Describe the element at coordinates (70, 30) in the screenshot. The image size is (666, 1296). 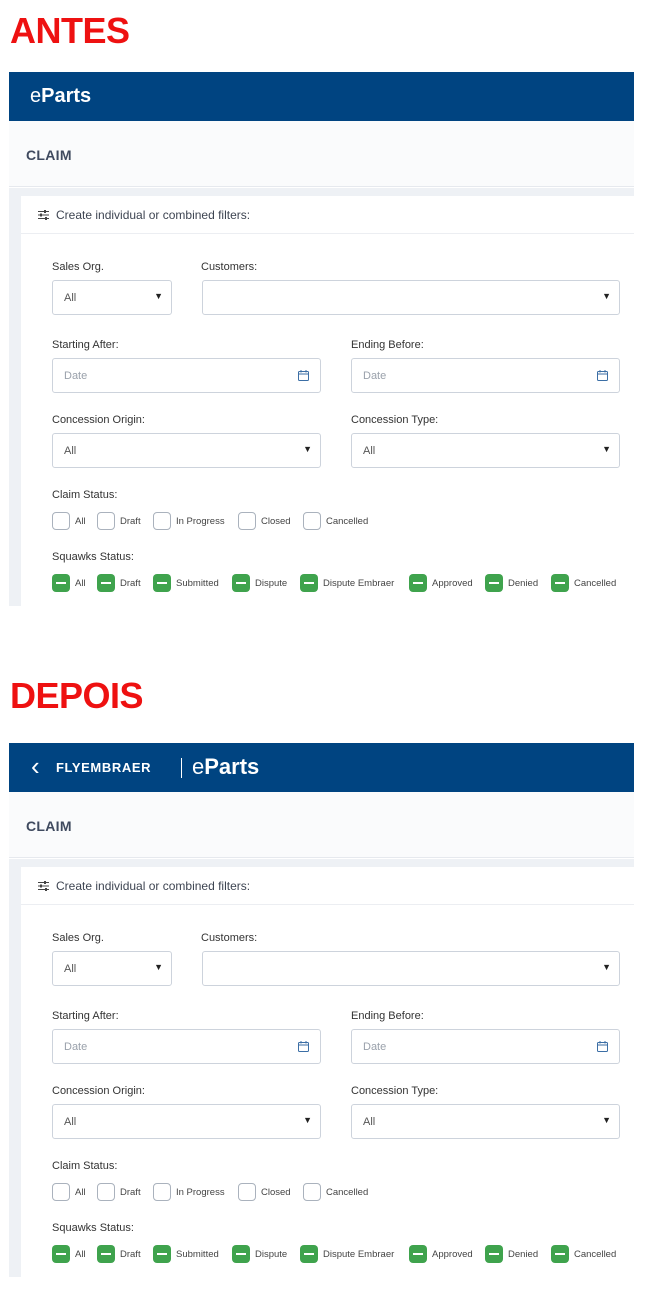
I see `before-heading: ANTES` at that location.